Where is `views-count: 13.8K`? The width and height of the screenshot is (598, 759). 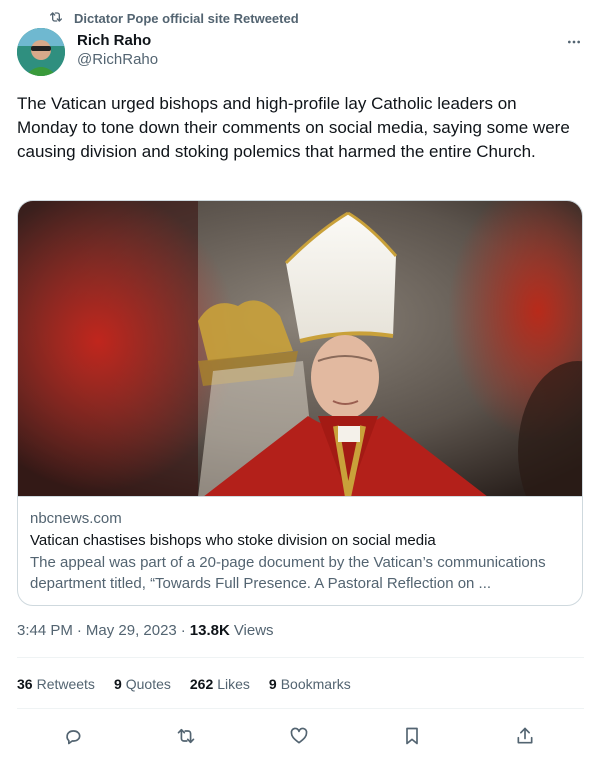 views-count: 13.8K is located at coordinates (209, 630).